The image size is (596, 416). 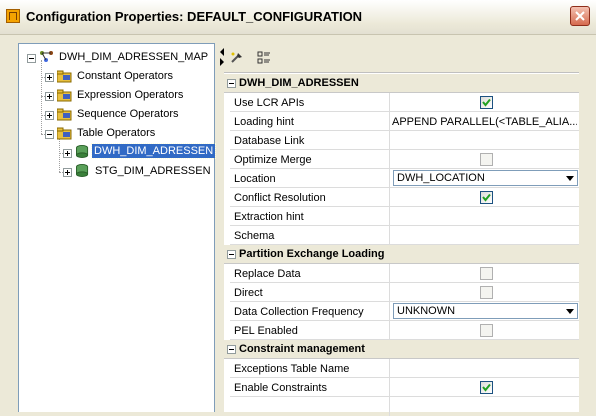 I want to click on use-lcr-apis-checkbox, so click(x=486, y=102).